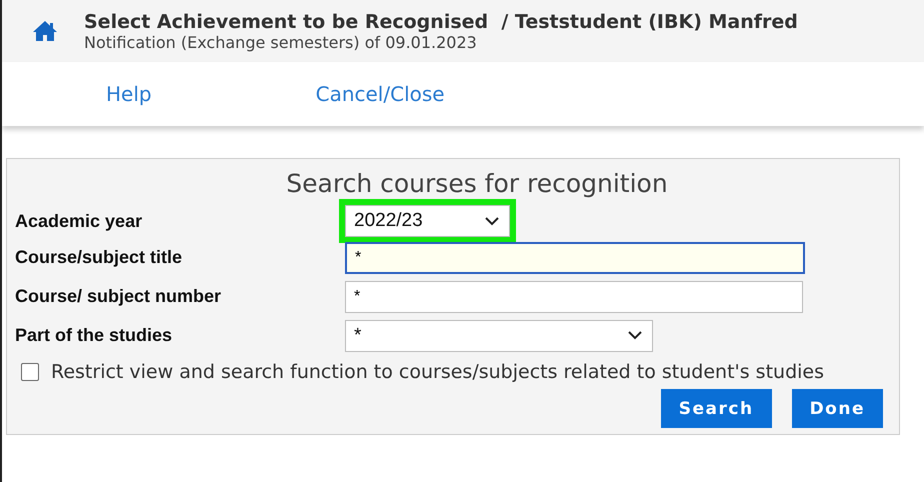  What do you see at coordinates (118, 296) in the screenshot?
I see `field-label: Course/ subject number` at bounding box center [118, 296].